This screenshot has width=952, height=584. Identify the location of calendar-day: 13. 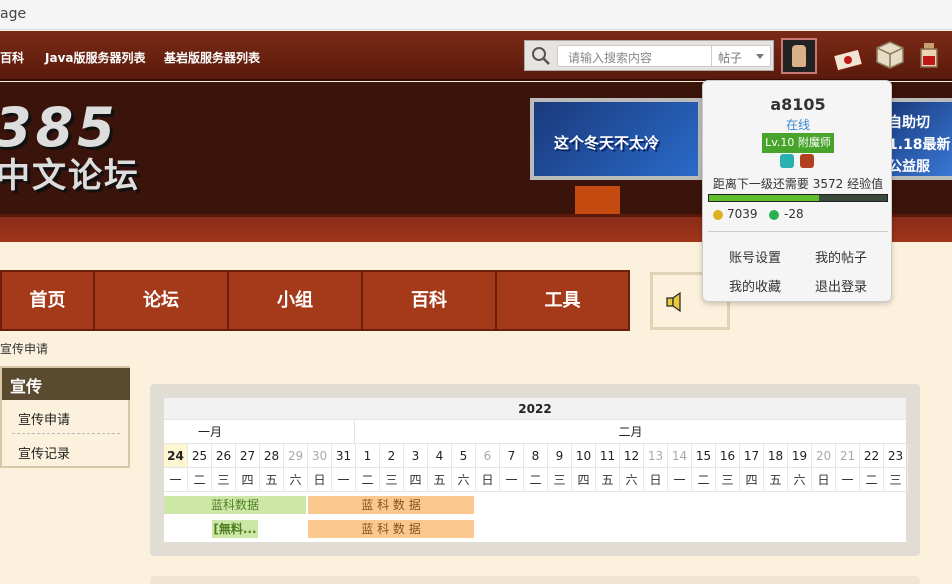
(656, 456).